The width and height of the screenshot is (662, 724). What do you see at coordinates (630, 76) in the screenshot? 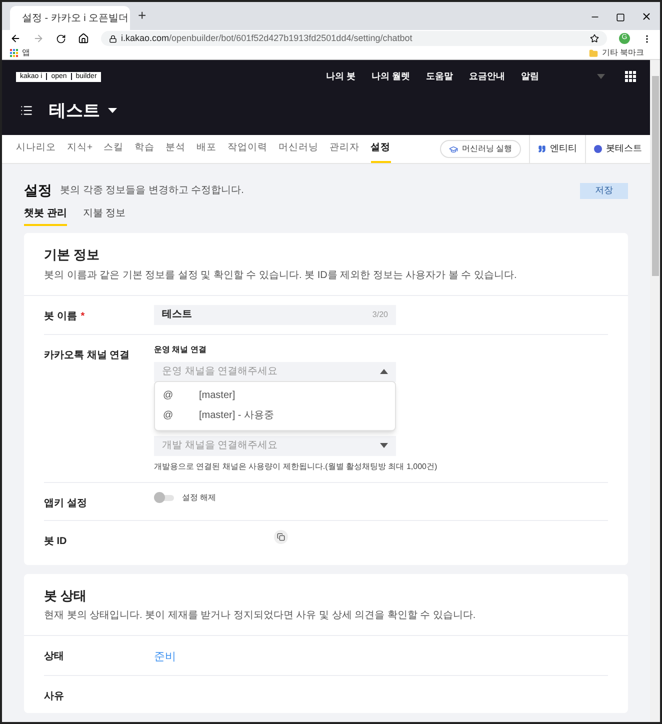
I see `app-grid-icon` at bounding box center [630, 76].